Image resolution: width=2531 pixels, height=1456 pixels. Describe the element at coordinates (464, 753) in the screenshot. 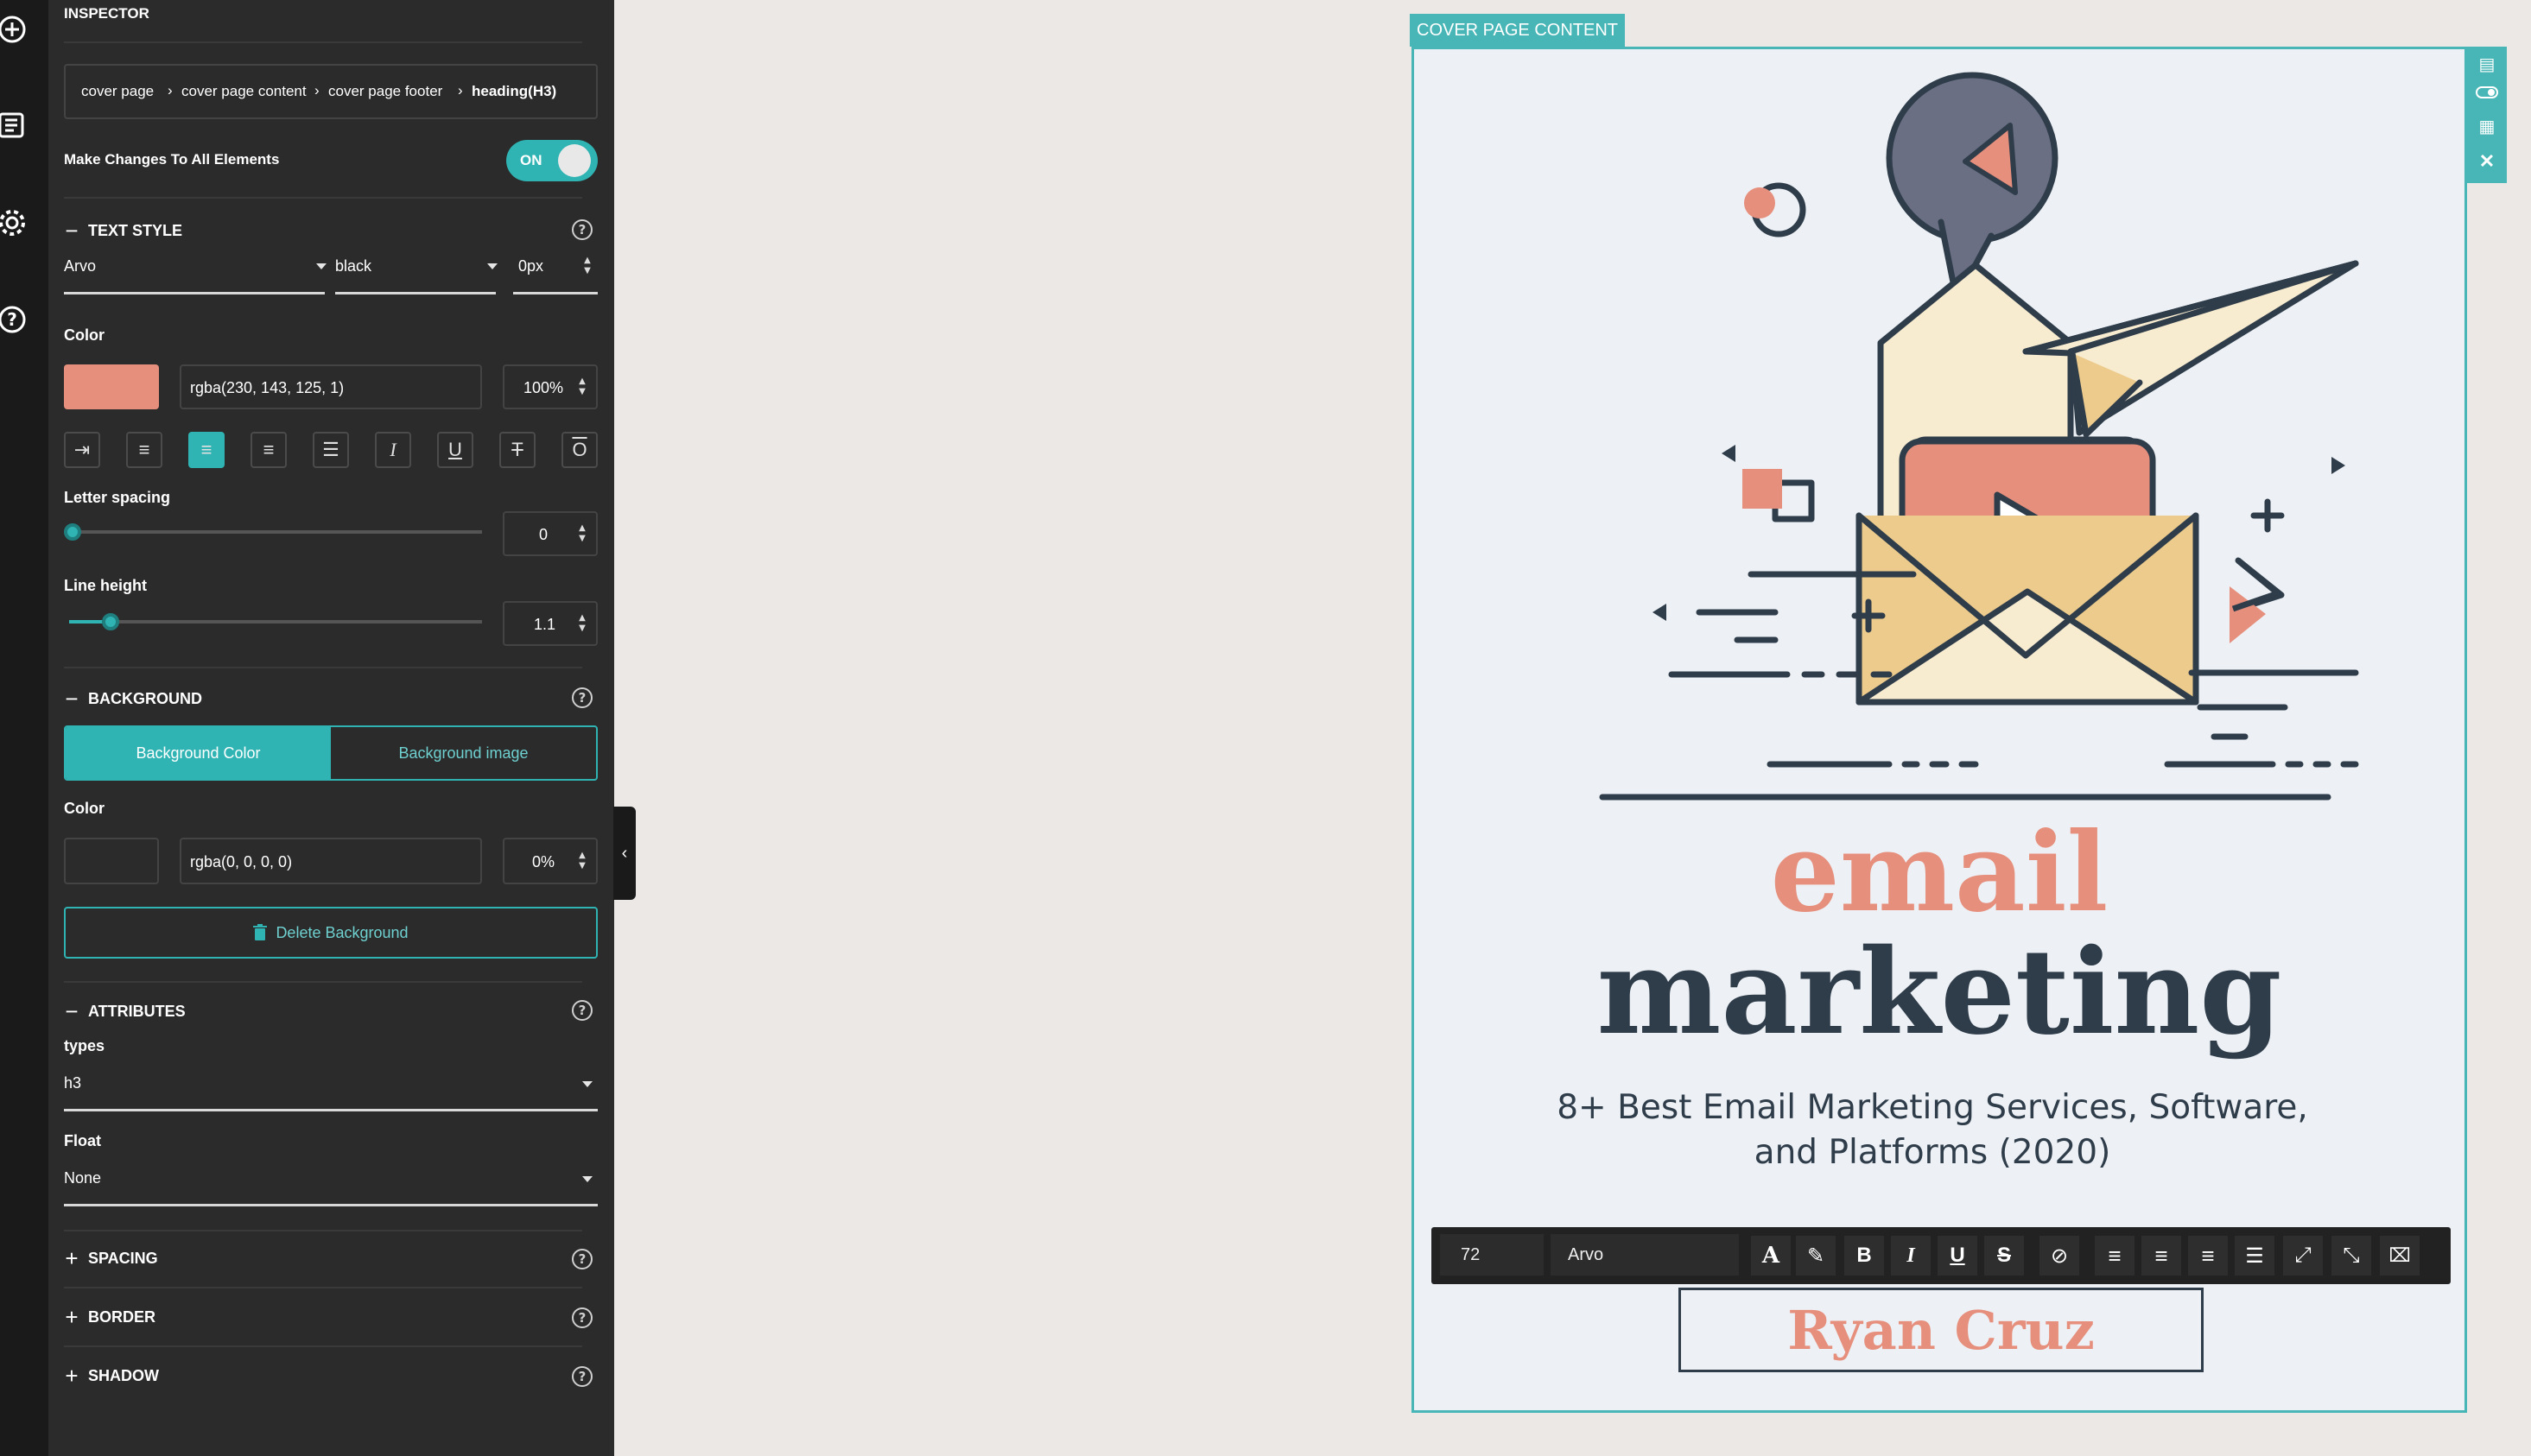

I see `tab-background-image: Background image` at that location.